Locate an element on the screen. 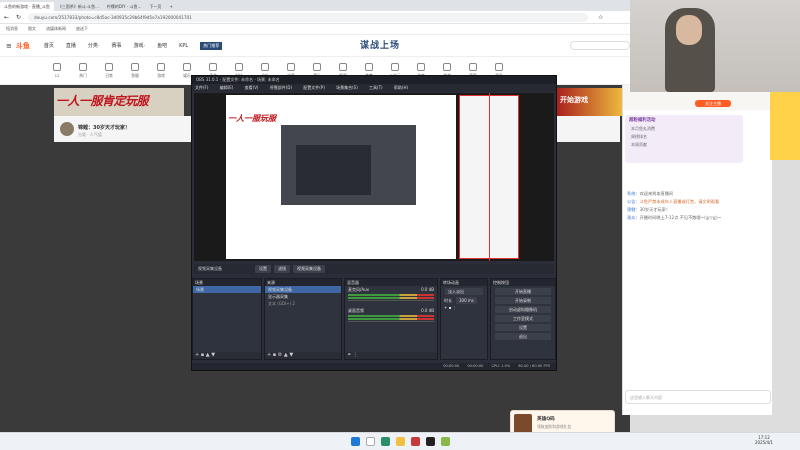 This screenshot has height=450, width=800. obs-menu-view: 查看(V) is located at coordinates (252, 87).